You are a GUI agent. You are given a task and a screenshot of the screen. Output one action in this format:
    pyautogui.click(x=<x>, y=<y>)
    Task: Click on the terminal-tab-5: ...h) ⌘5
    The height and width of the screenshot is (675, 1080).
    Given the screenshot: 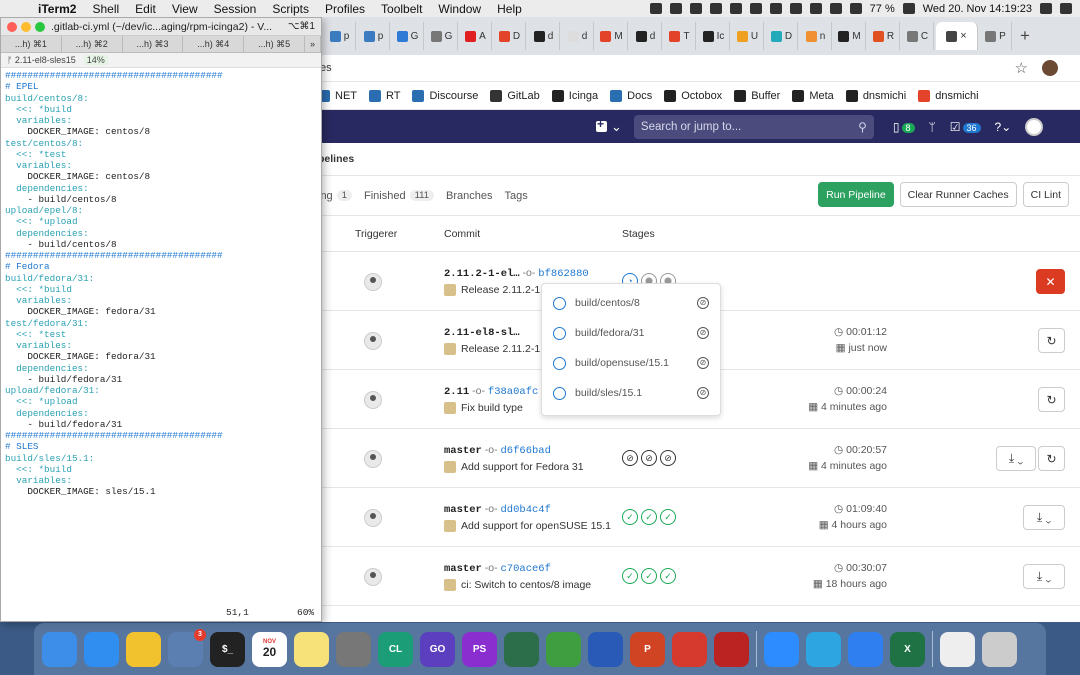 What is the action you would take?
    pyautogui.click(x=274, y=44)
    